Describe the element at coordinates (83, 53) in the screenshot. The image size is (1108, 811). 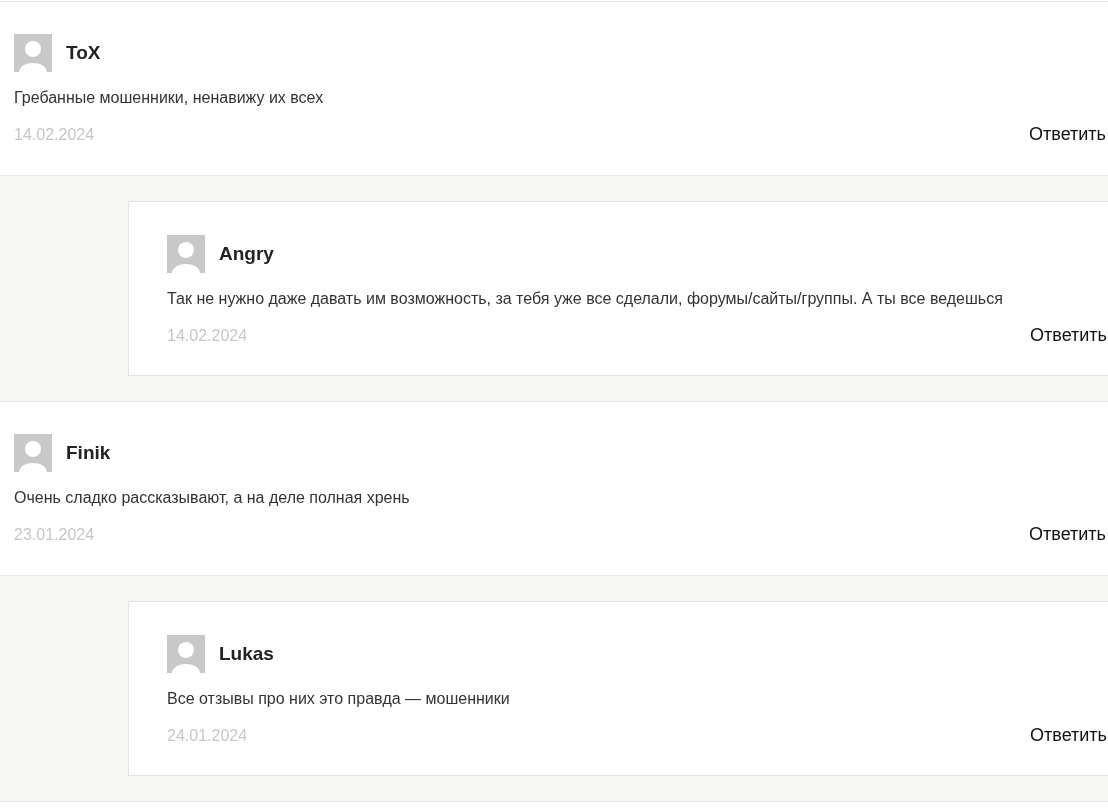
I see `author-name: ToX` at that location.